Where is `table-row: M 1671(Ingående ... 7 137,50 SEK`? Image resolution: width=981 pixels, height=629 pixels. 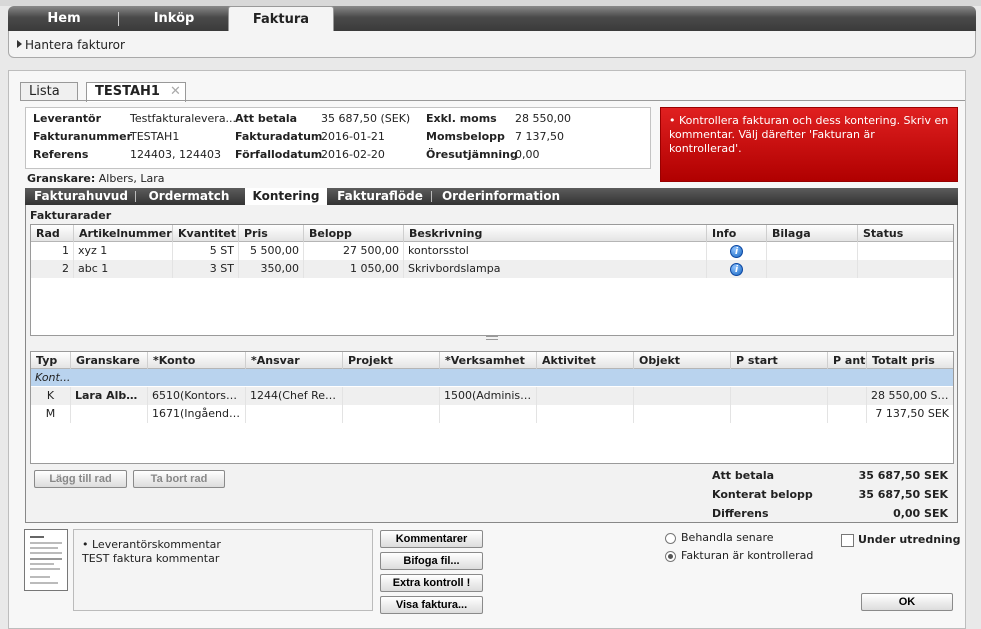 table-row: M 1671(Ingående ... 7 137,50 SEK is located at coordinates (492, 414).